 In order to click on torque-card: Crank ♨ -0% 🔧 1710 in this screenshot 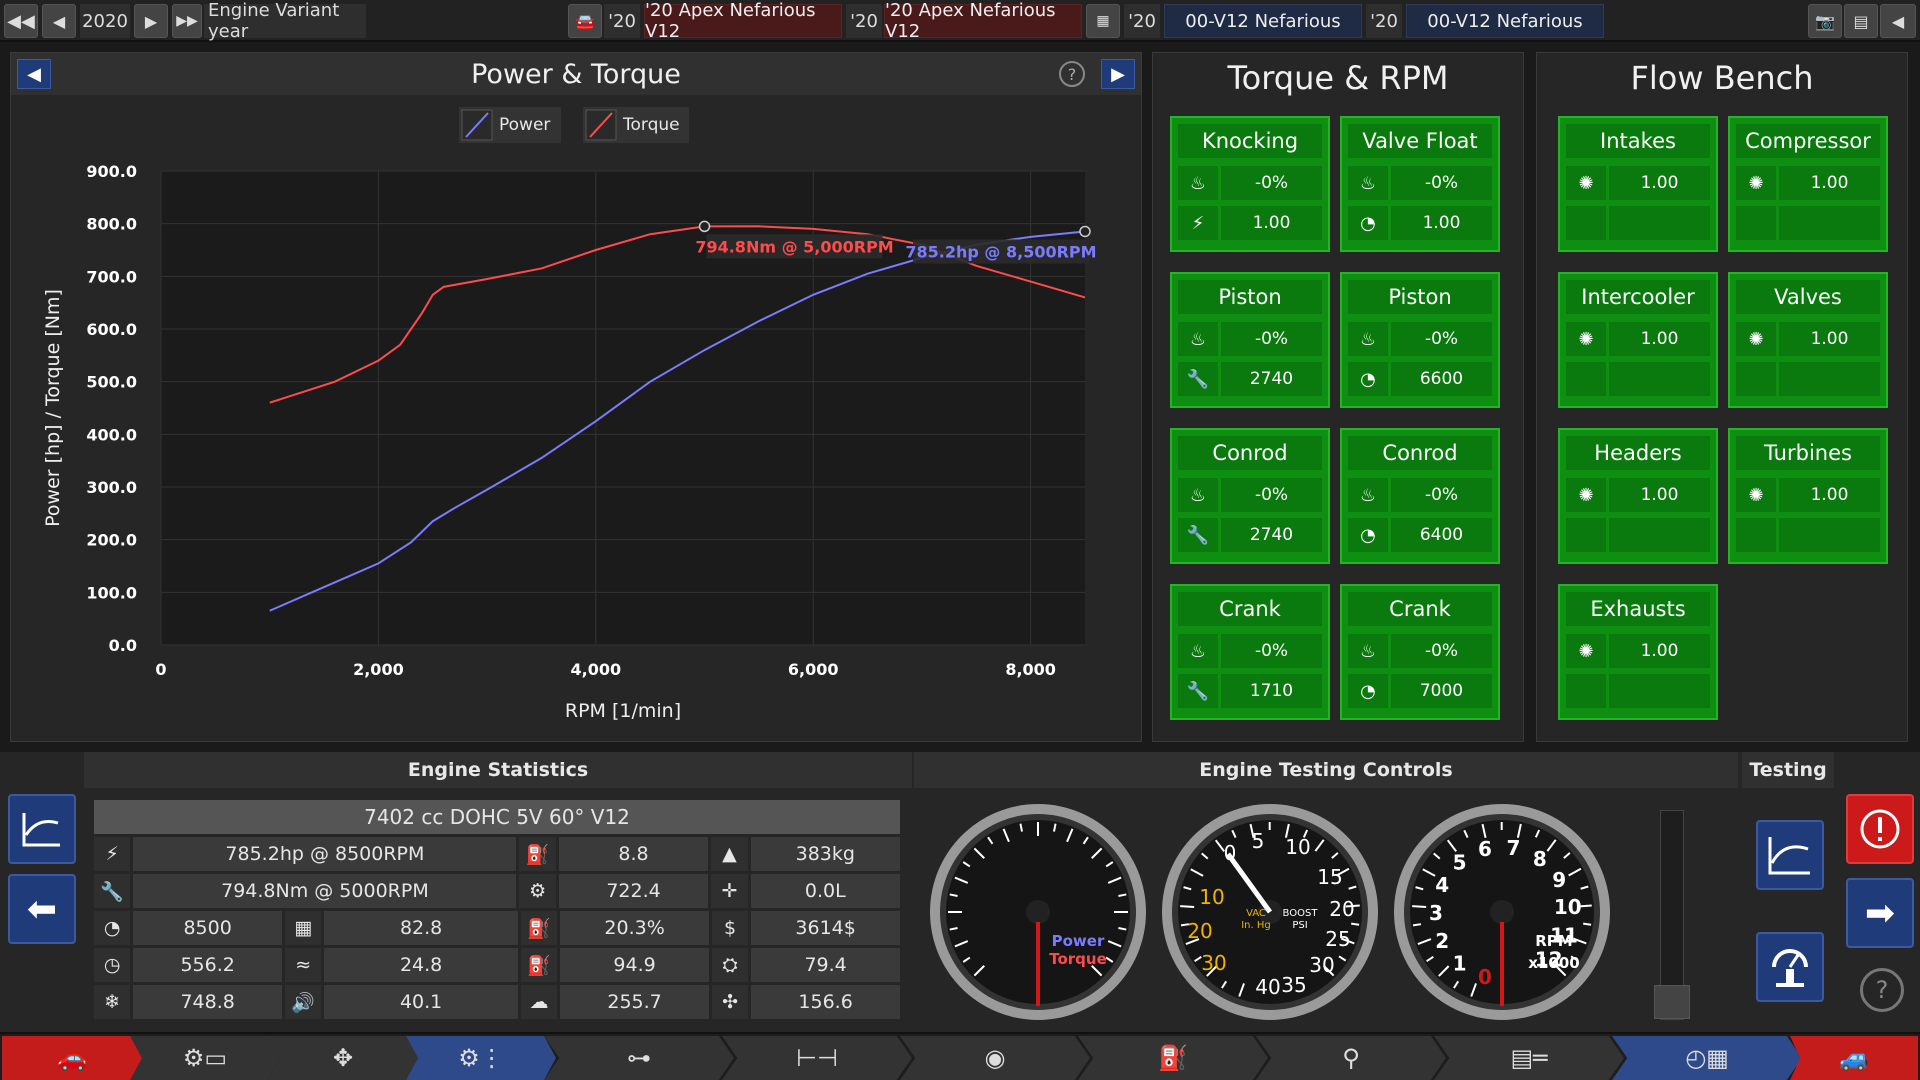, I will do `click(1250, 652)`.